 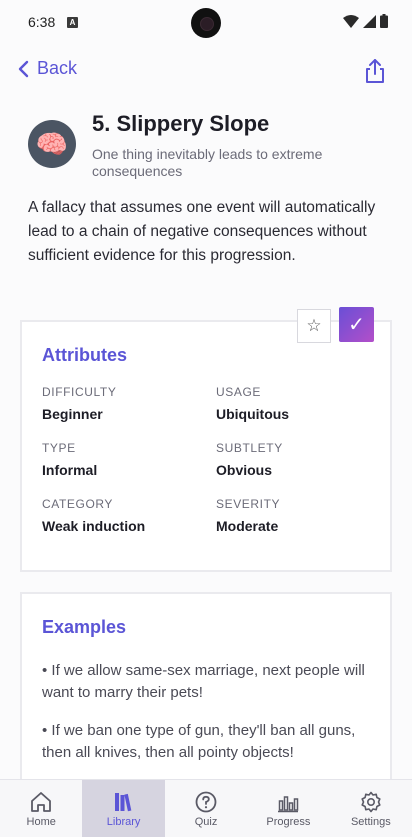 I want to click on camera-cutout, so click(x=206, y=23).